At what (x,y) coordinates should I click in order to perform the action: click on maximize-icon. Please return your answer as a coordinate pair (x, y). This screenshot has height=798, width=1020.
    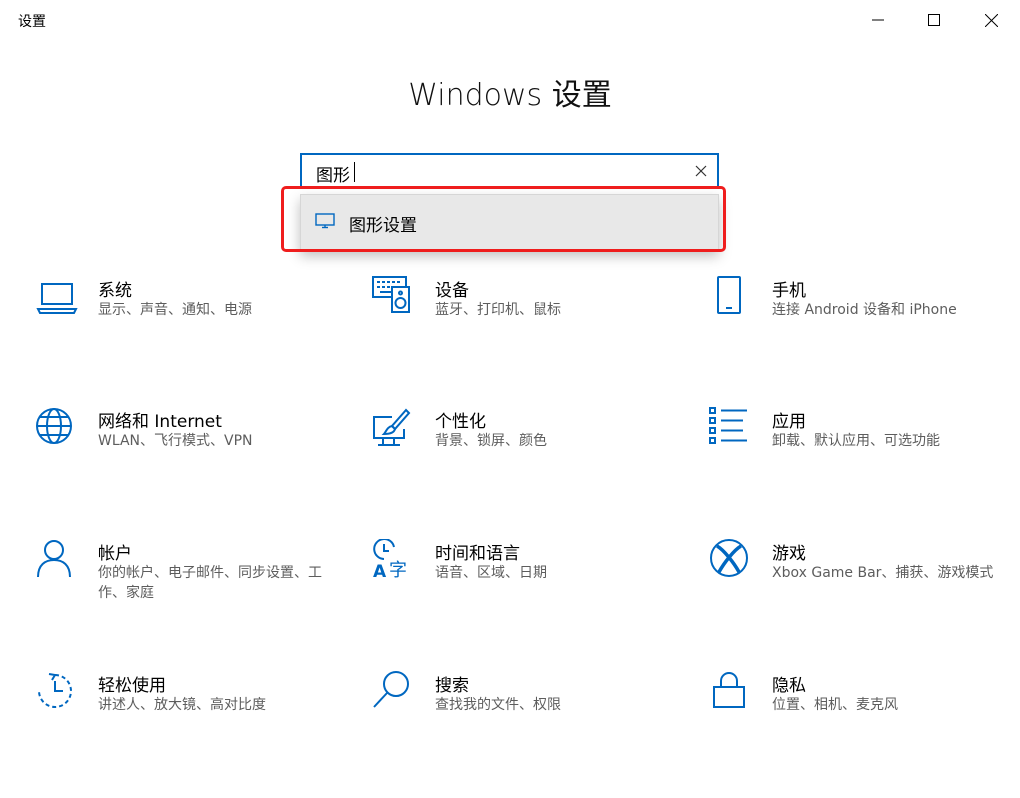
    Looking at the image, I should click on (934, 20).